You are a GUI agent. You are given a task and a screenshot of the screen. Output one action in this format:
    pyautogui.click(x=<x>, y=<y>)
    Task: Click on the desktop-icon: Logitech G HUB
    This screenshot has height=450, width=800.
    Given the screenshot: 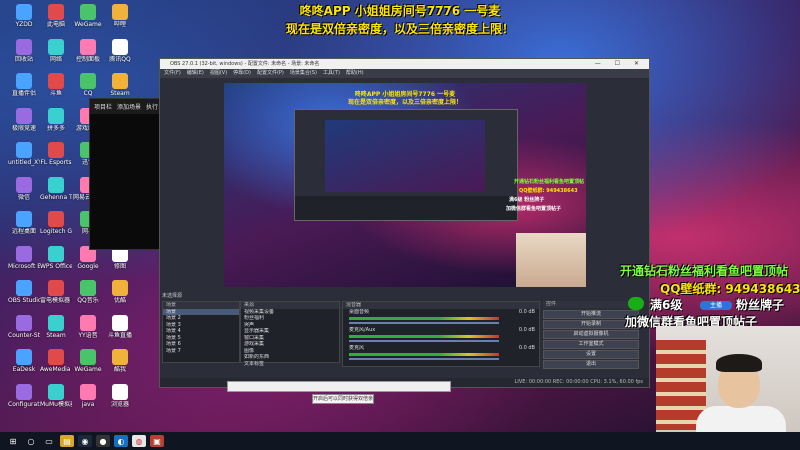 What is the action you would take?
    pyautogui.click(x=56, y=223)
    